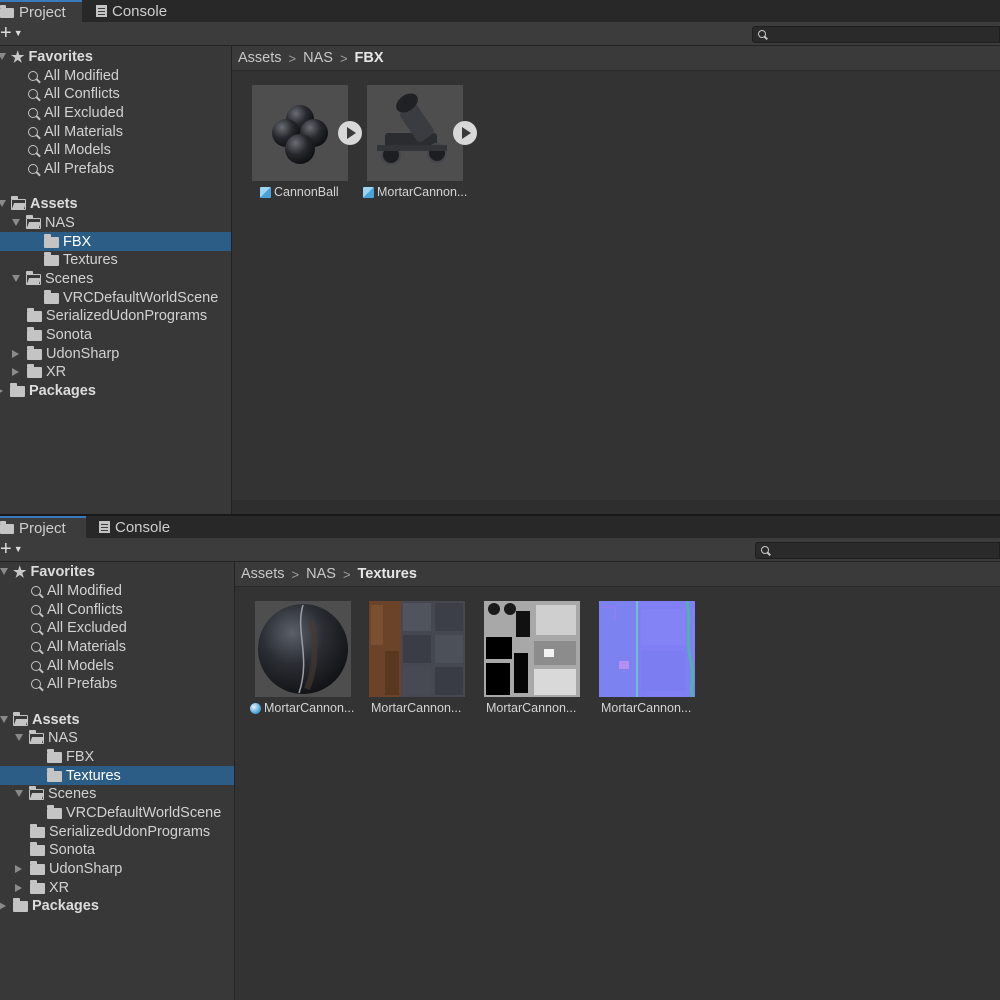 The height and width of the screenshot is (1000, 1000). What do you see at coordinates (255, 708) in the screenshot?
I see `material-sphere-icon` at bounding box center [255, 708].